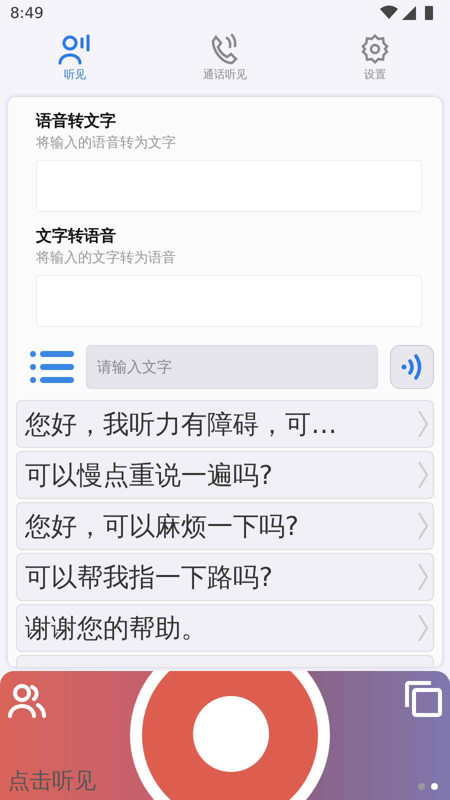 The image size is (450, 800). Describe the element at coordinates (423, 699) in the screenshot. I see `windows-icon` at that location.